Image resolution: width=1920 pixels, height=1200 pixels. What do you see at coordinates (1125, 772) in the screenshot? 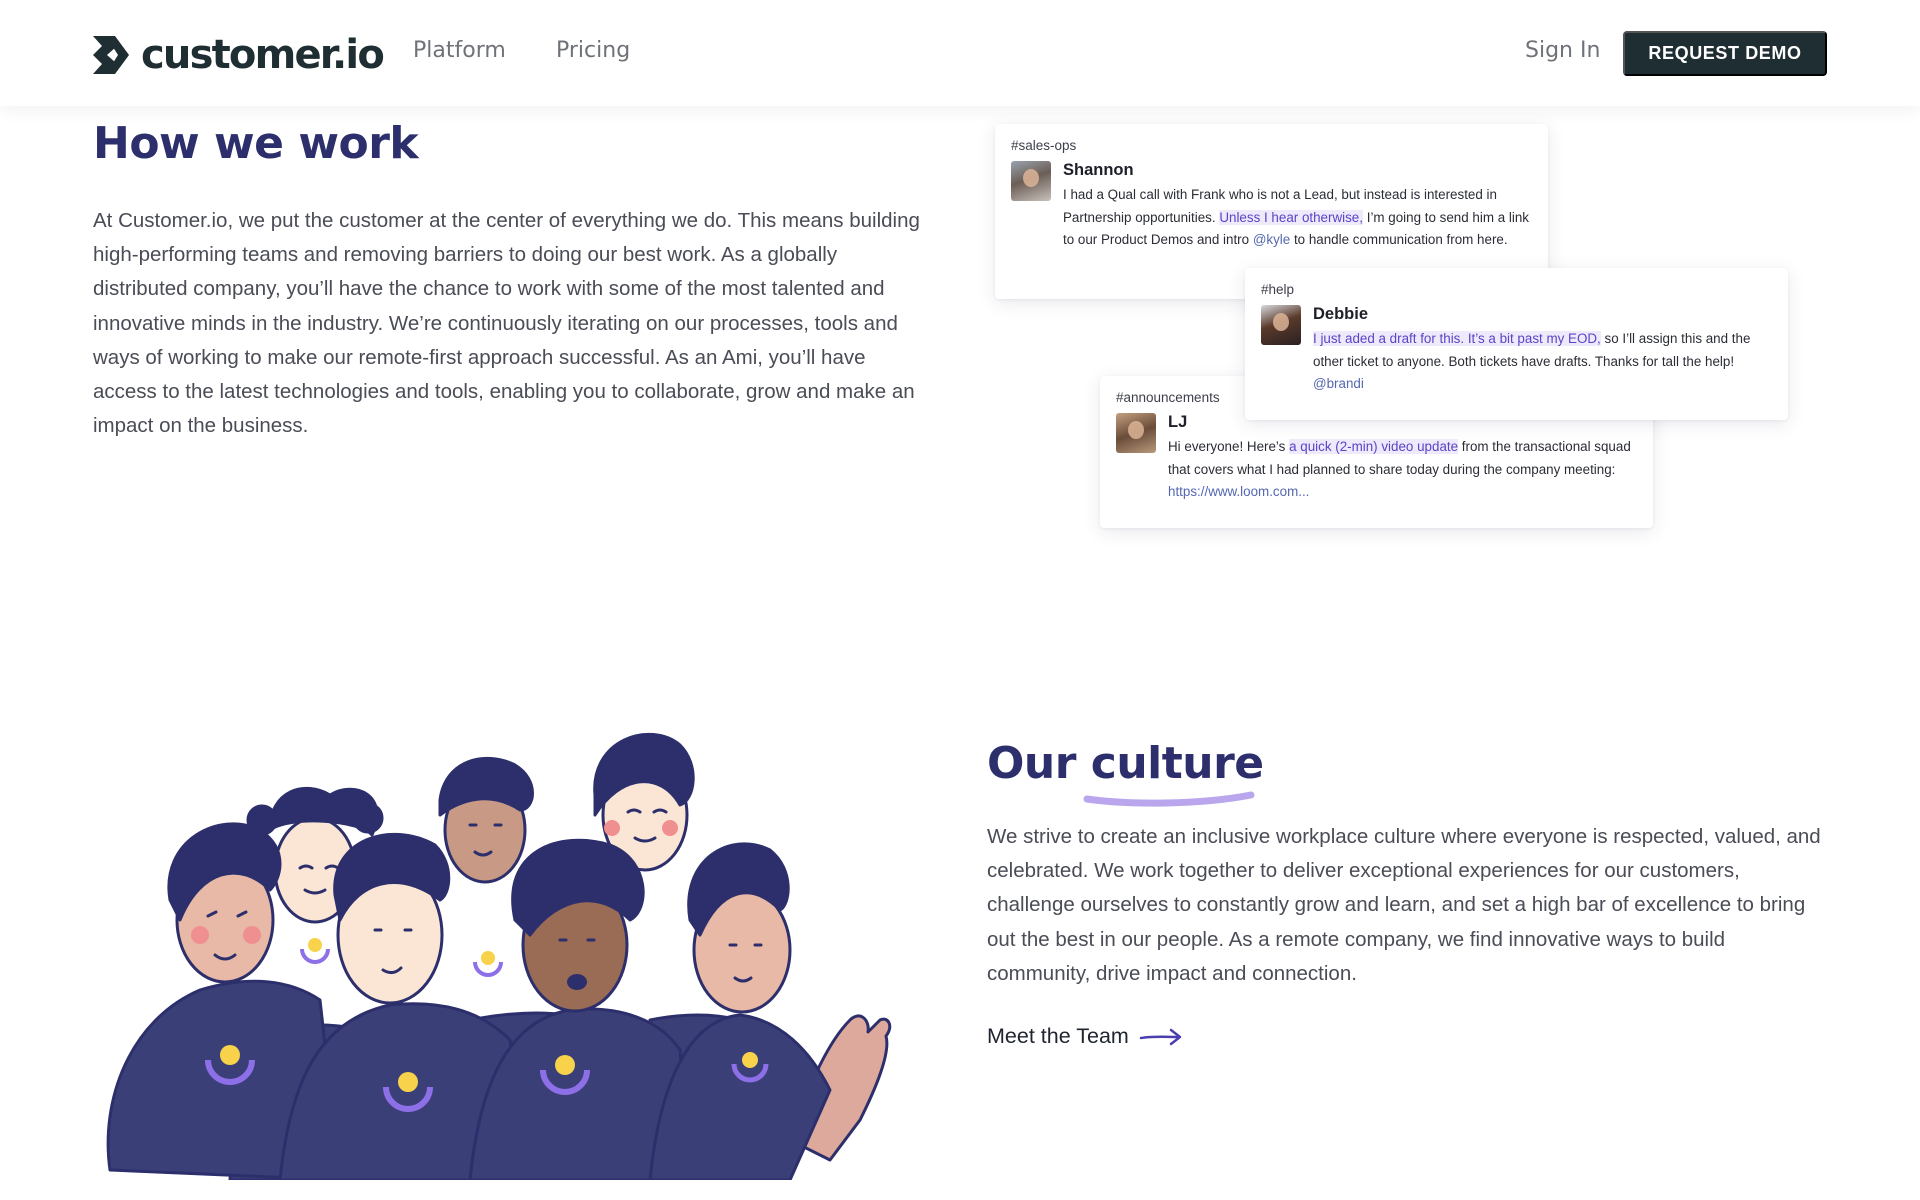
I see `our-culture-heading: Our culture` at bounding box center [1125, 772].